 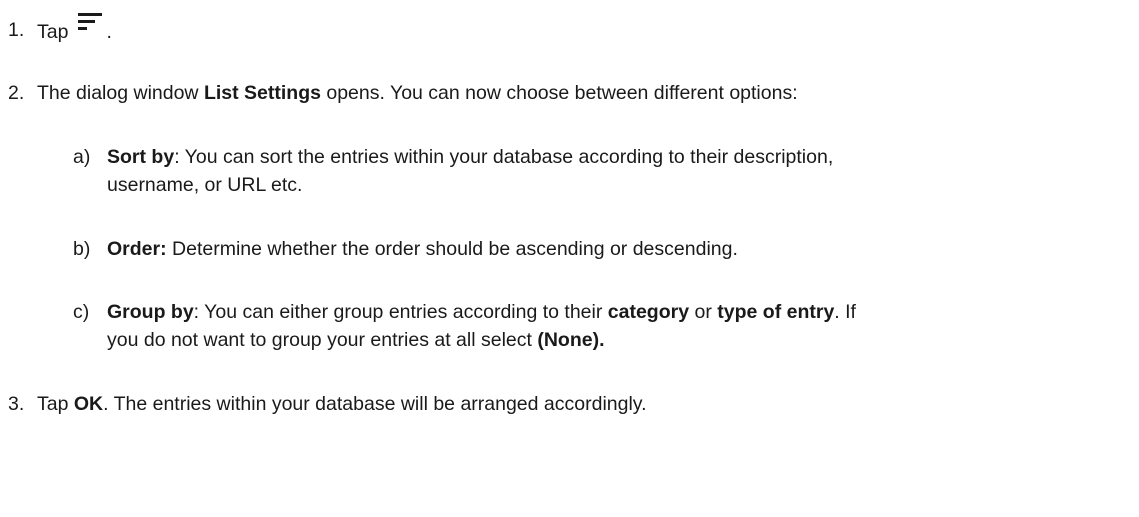 I want to click on category-term: category, so click(x=648, y=312).